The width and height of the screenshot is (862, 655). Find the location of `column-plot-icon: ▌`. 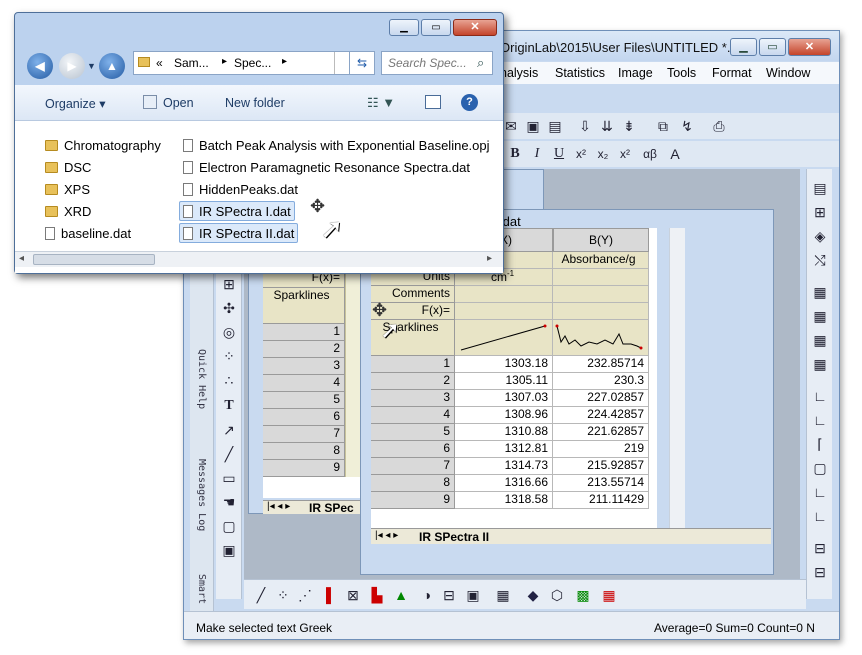

column-plot-icon: ▌ is located at coordinates (331, 595).